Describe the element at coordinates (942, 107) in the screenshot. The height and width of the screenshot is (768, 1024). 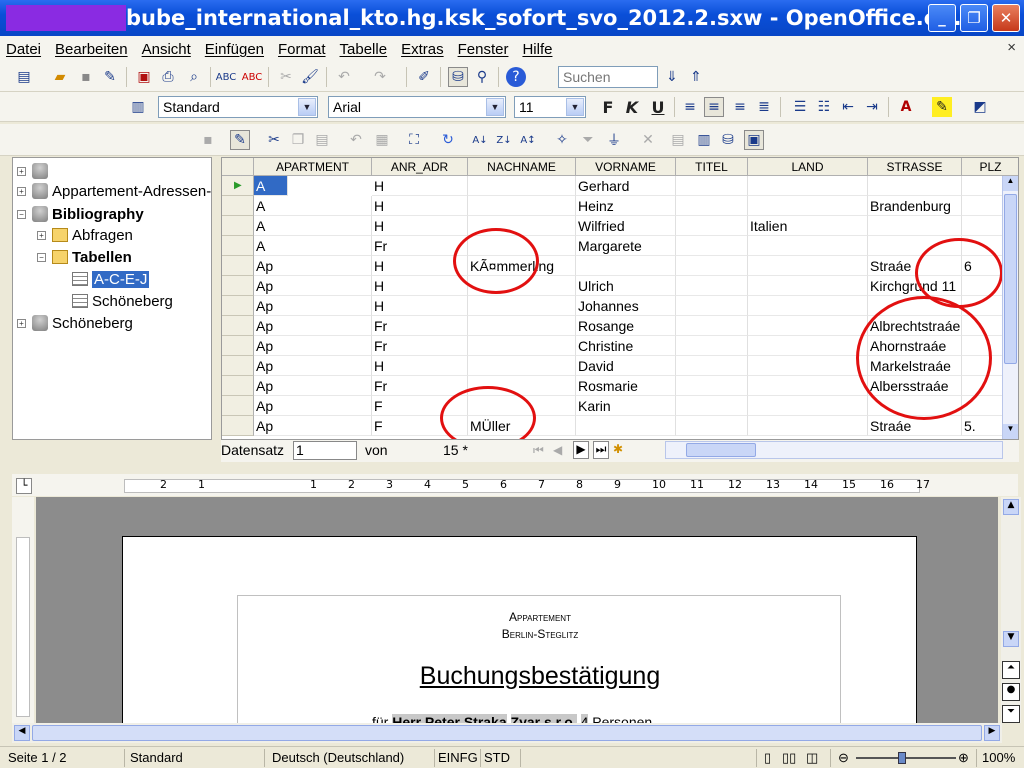
I see `highlight-icon: ✎` at that location.